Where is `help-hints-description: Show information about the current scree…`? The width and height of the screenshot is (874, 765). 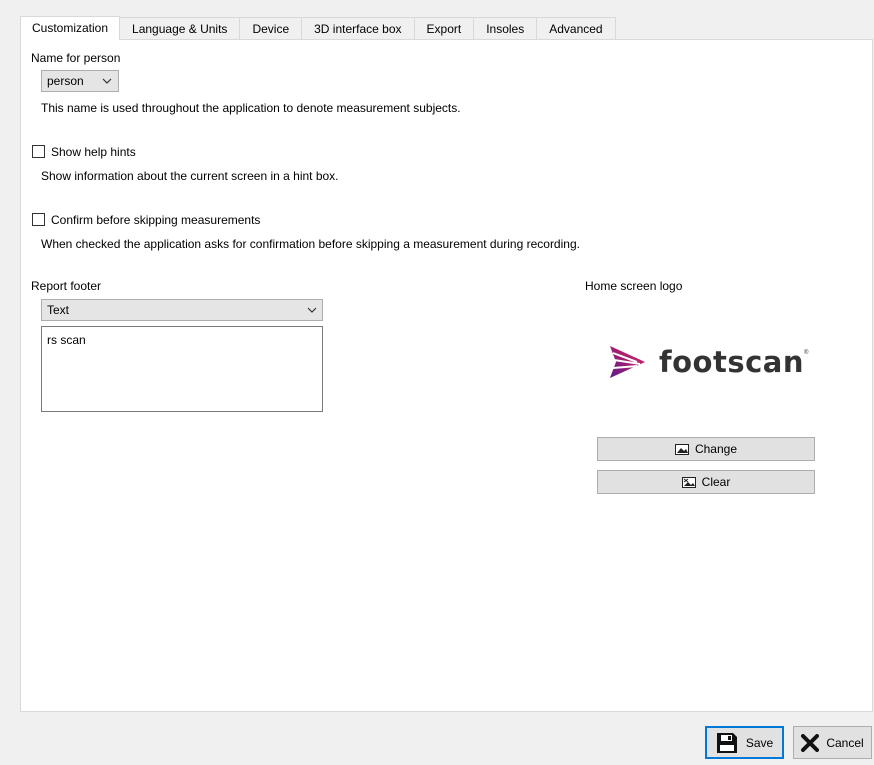 help-hints-description: Show information about the current scree… is located at coordinates (190, 176).